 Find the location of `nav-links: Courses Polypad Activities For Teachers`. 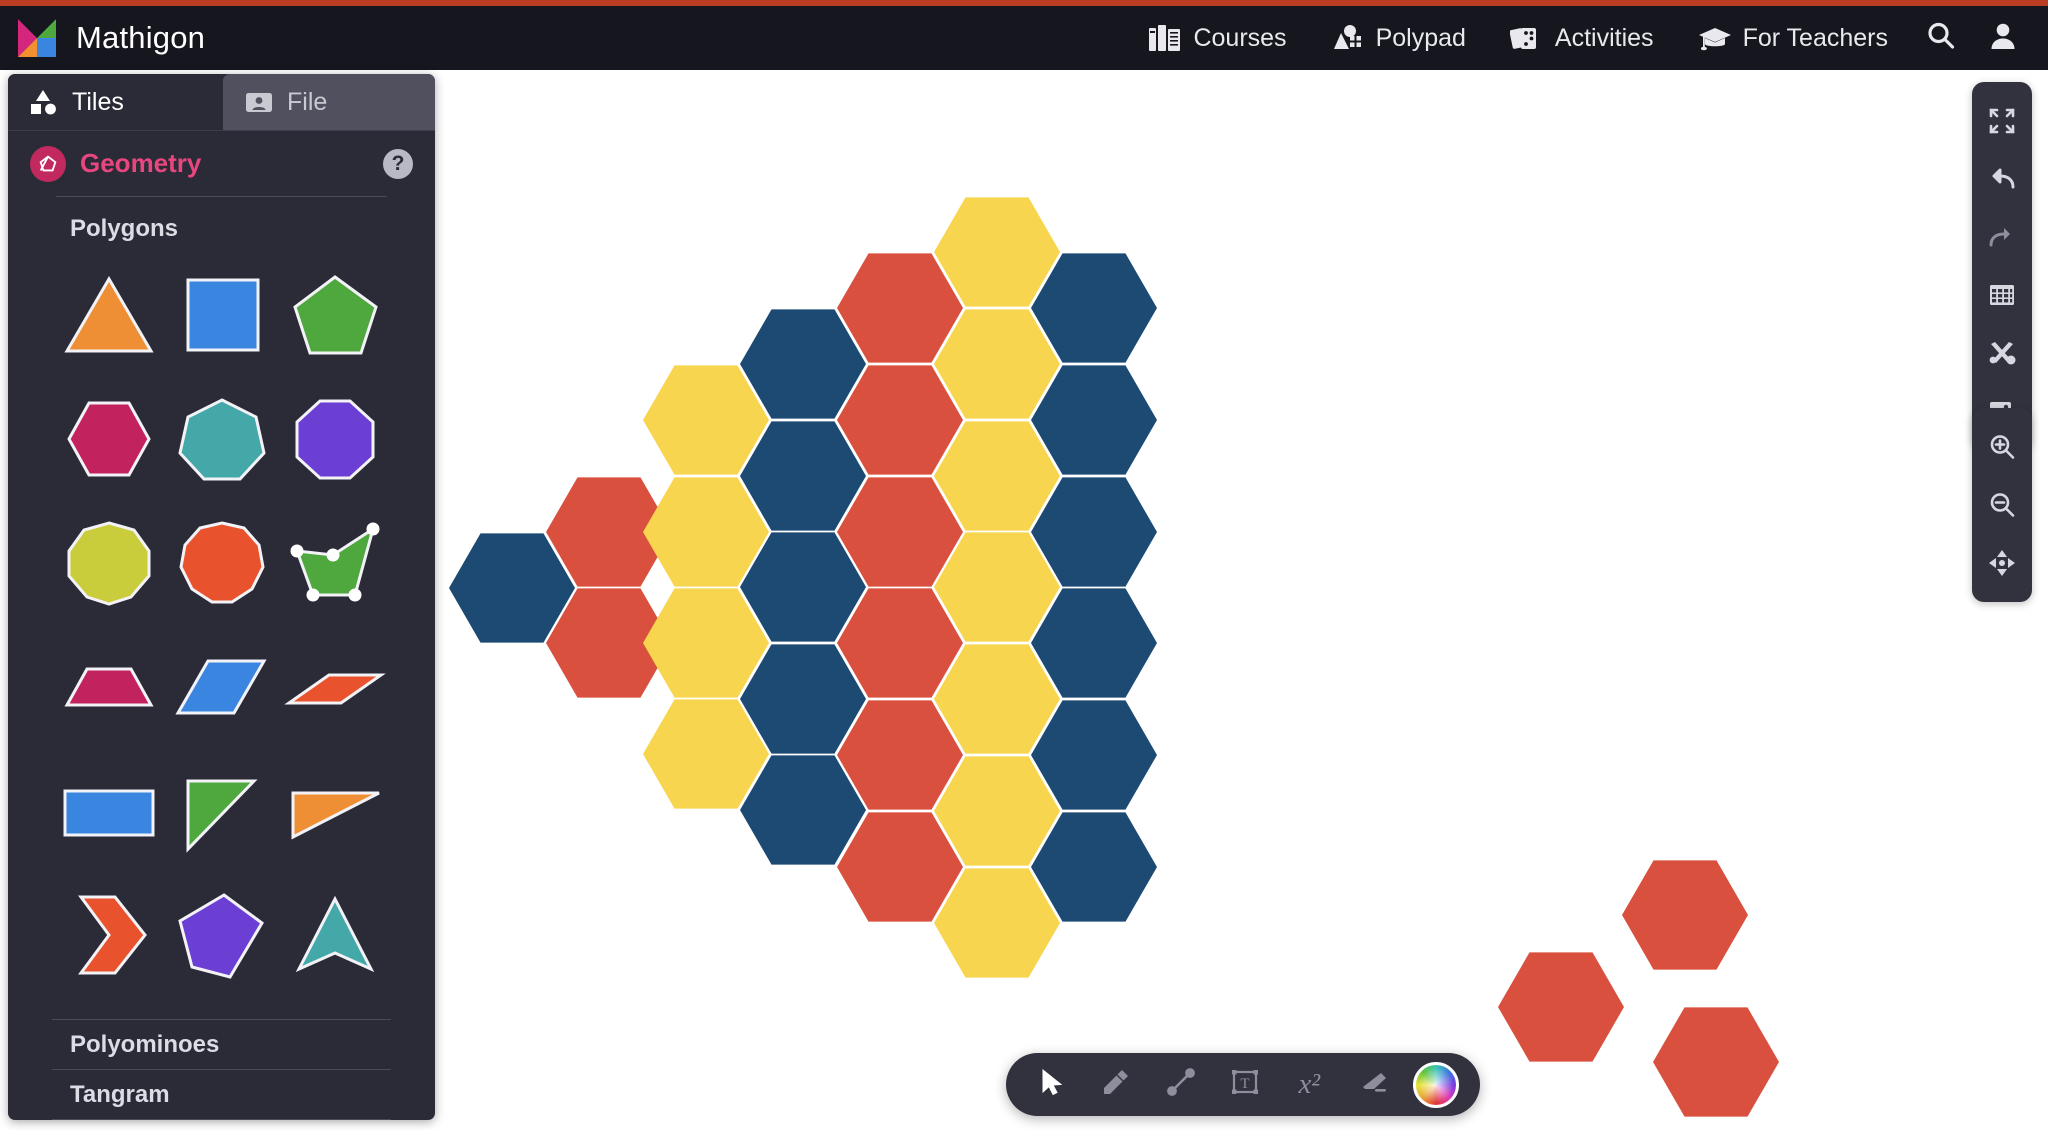

nav-links: Courses Polypad Activities For Teachers is located at coordinates (1587, 38).